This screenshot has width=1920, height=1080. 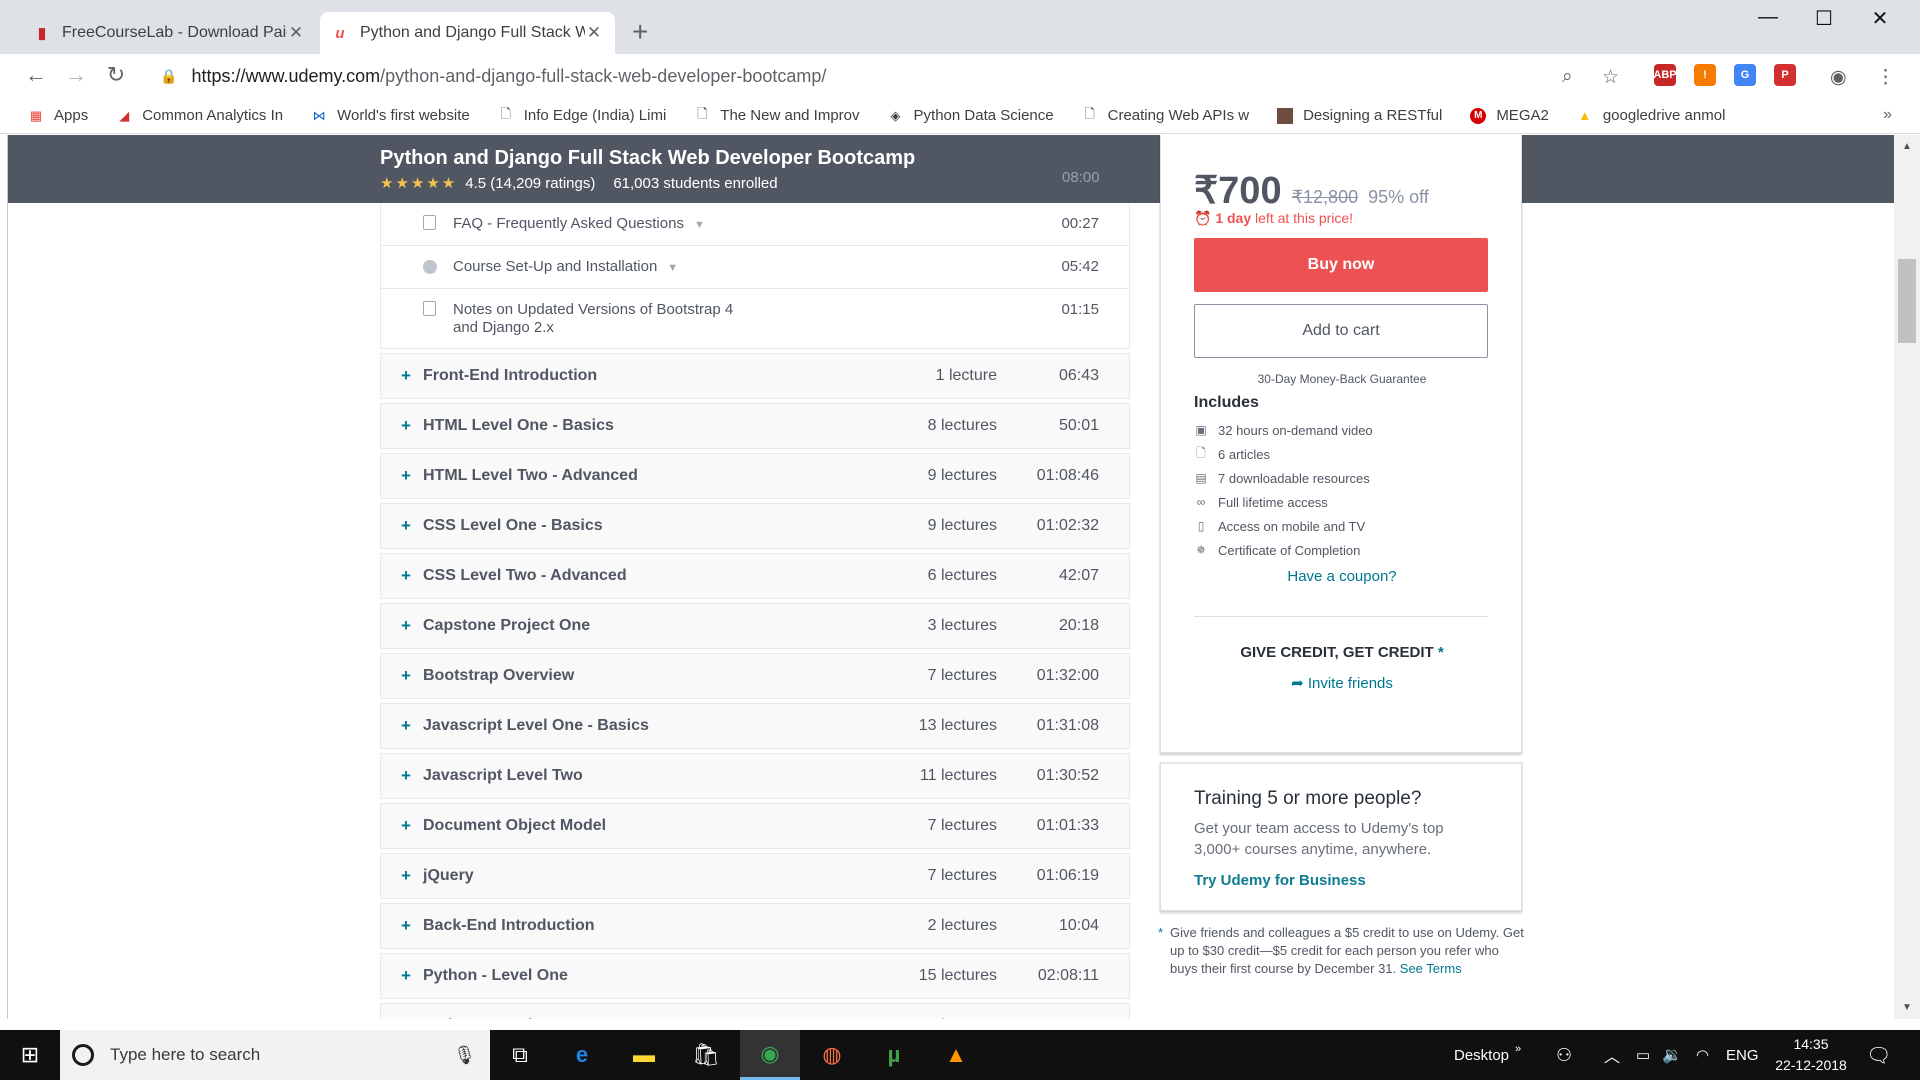 I want to click on tab-freecourselab: ▮ FreeCourseLab - Download Paid ✕, so click(x=169, y=33).